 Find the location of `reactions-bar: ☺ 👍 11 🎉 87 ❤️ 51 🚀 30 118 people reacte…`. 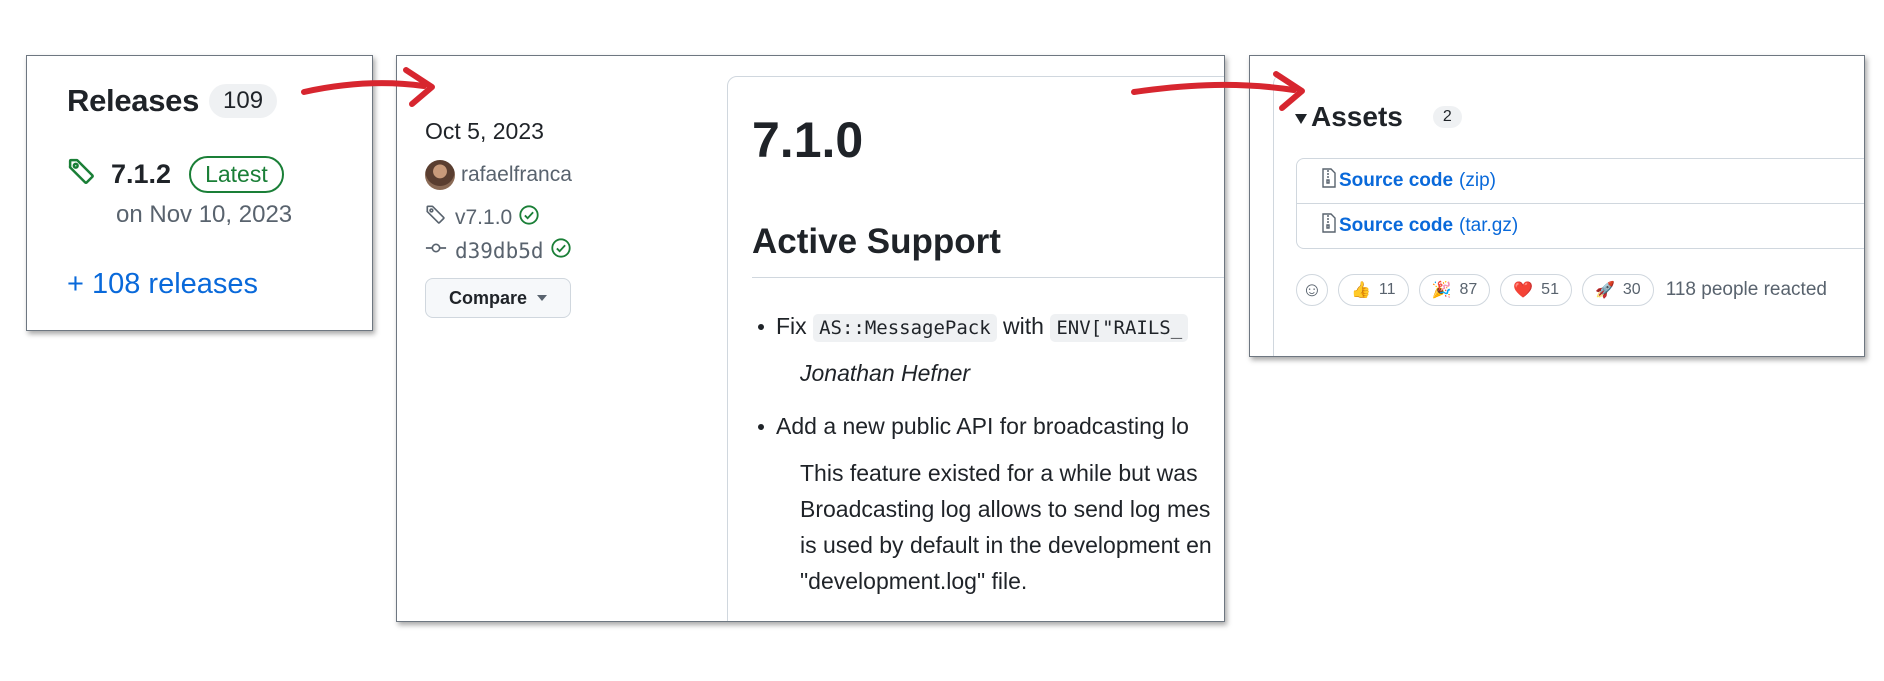

reactions-bar: ☺ 👍 11 🎉 87 ❤️ 51 🚀 30 118 people reacte… is located at coordinates (1561, 290).